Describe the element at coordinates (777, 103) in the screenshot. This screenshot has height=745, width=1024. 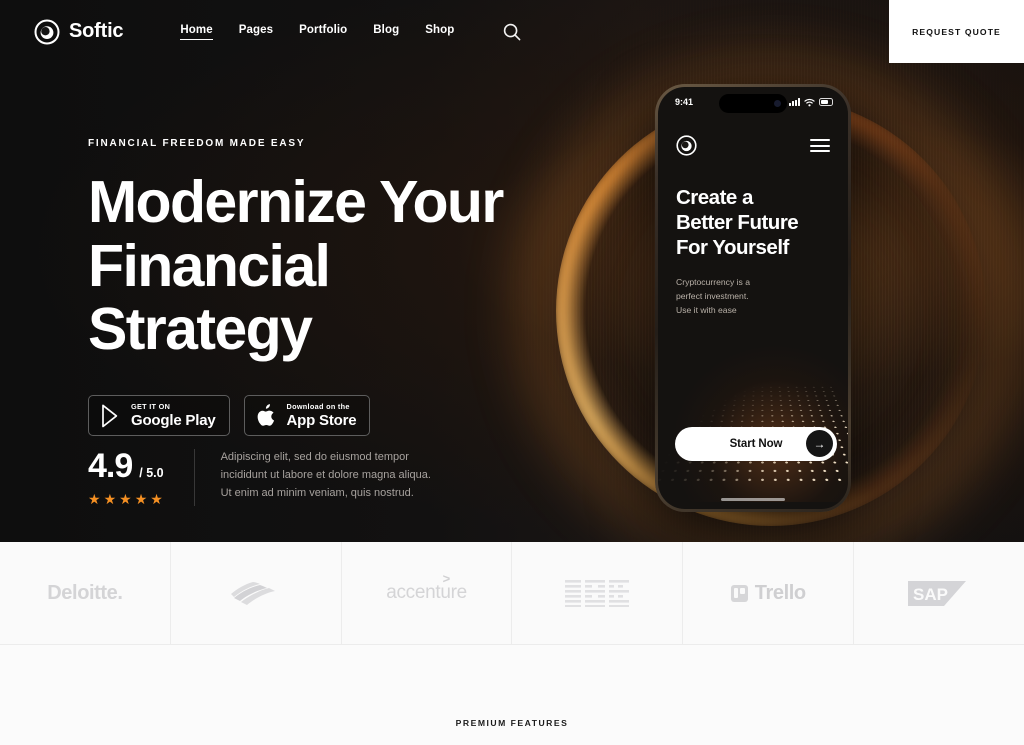
I see `front-camera-icon` at that location.